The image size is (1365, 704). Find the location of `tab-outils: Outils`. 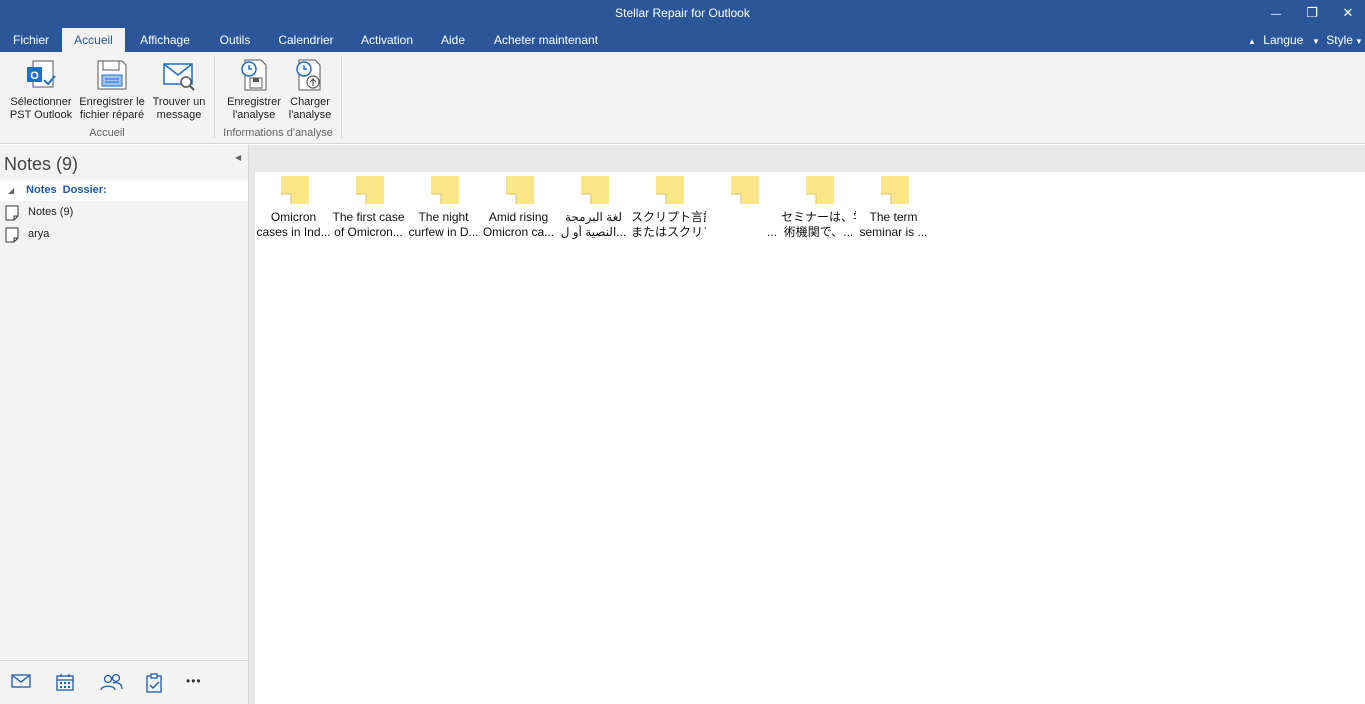

tab-outils: Outils is located at coordinates (235, 40).